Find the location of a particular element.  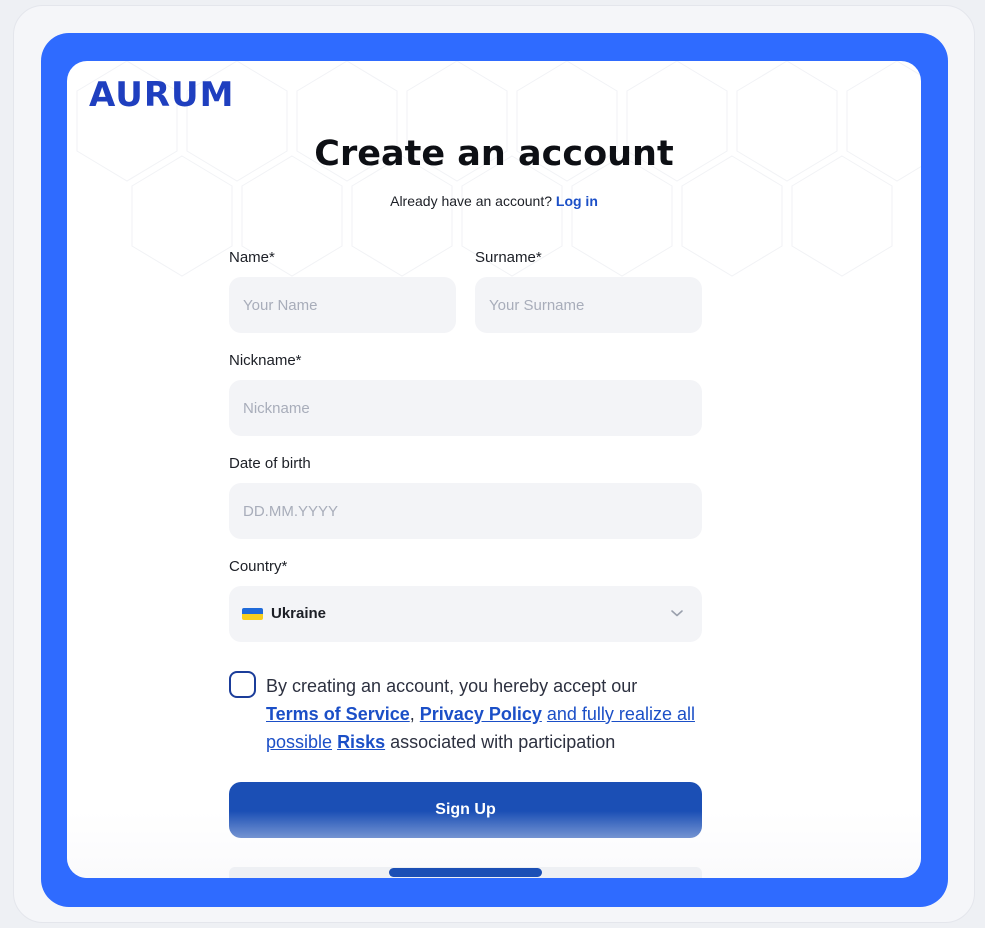

login-link: Log in is located at coordinates (577, 201).